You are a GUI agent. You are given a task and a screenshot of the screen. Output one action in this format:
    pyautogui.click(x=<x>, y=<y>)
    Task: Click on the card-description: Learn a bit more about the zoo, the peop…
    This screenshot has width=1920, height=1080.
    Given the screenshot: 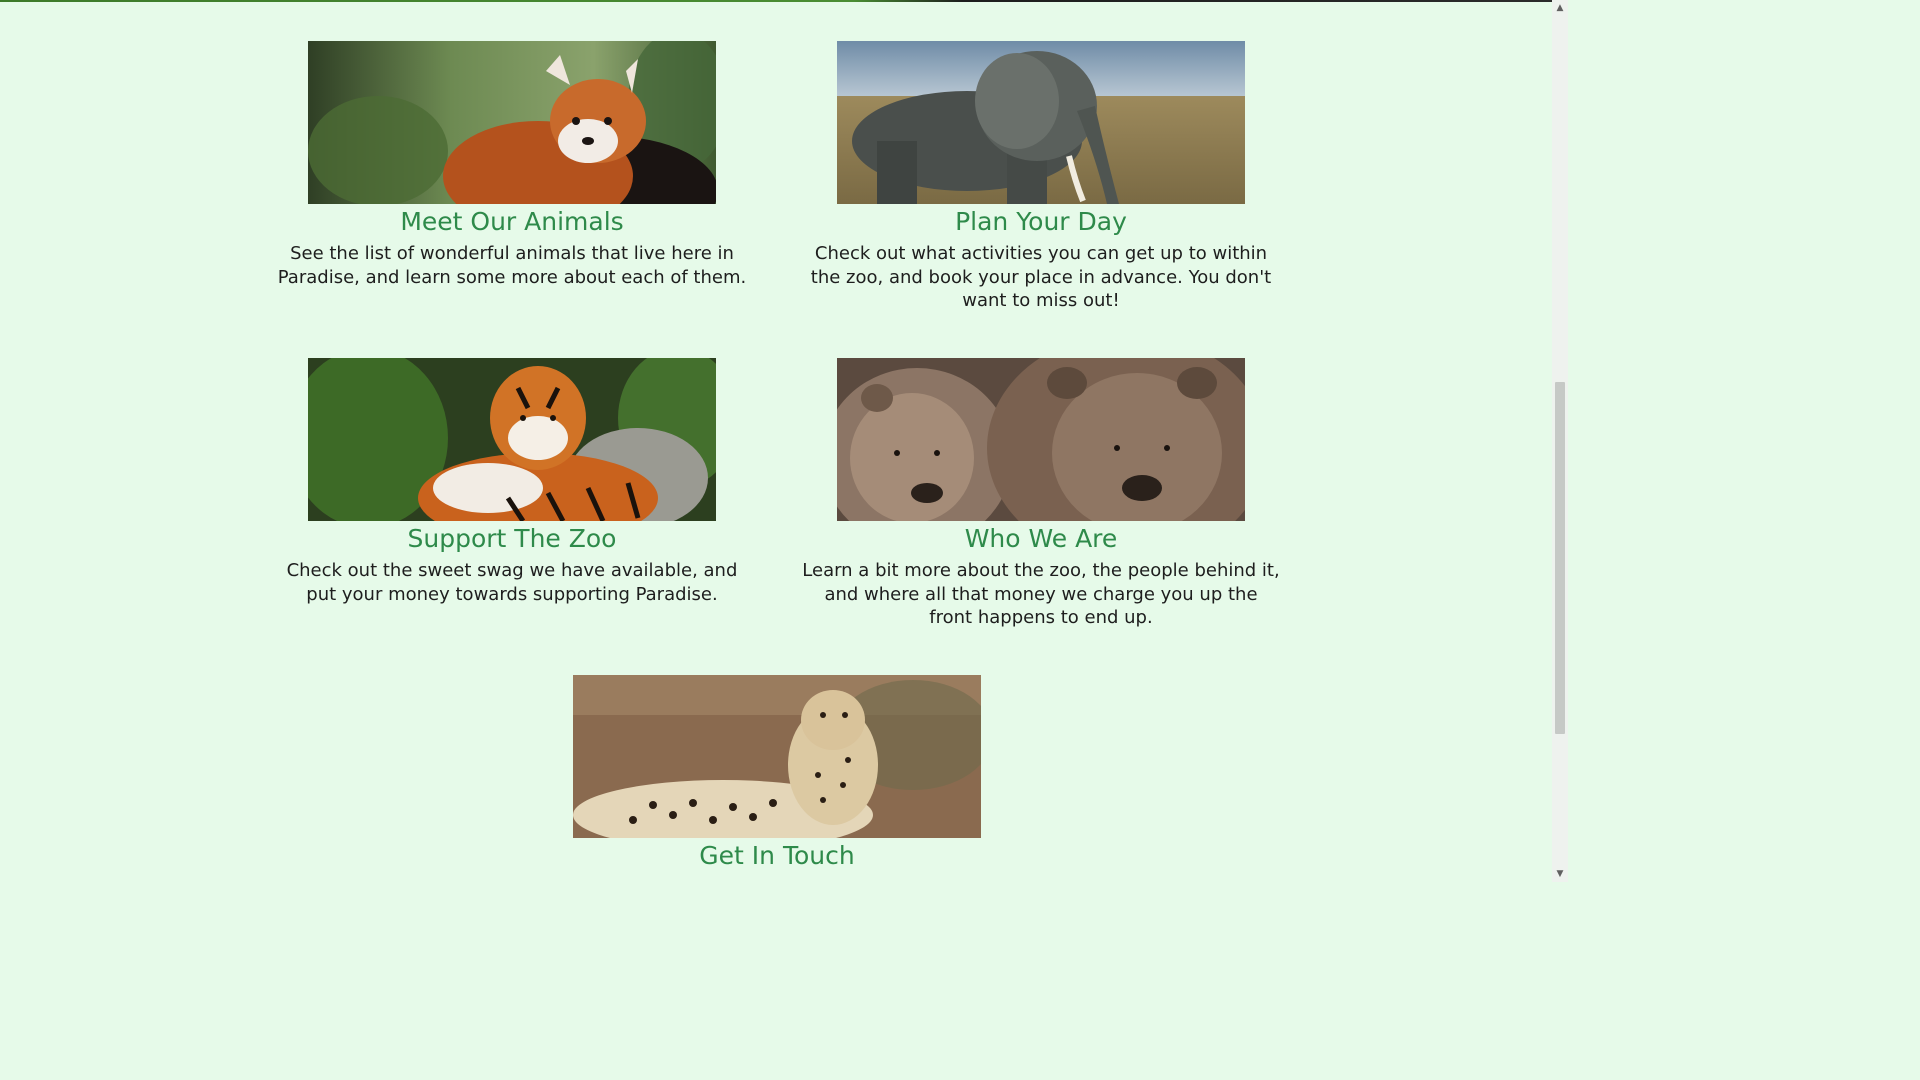 What is the action you would take?
    pyautogui.click(x=1041, y=594)
    